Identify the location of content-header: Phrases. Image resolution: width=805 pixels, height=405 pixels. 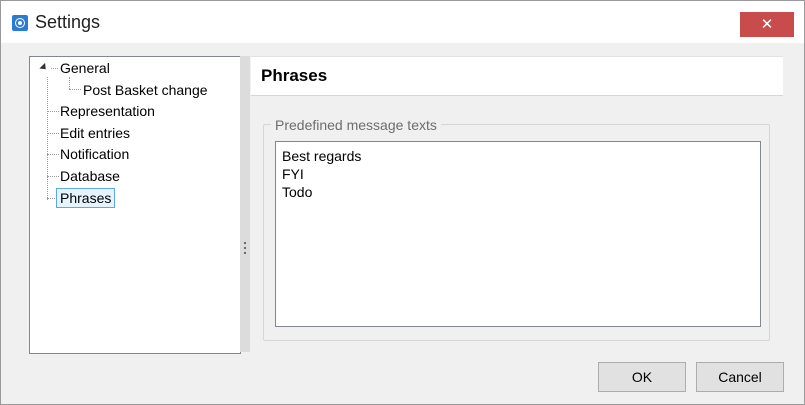
(517, 76).